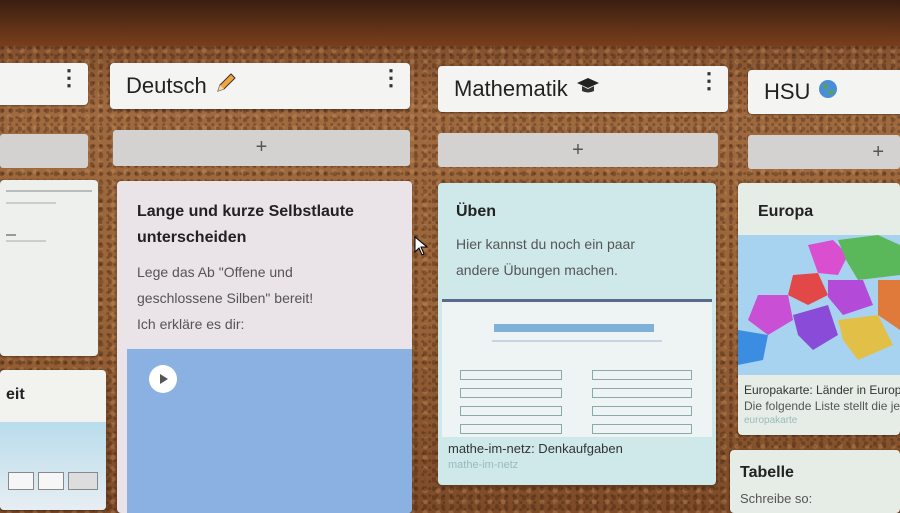 The height and width of the screenshot is (513, 900). Describe the element at coordinates (767, 472) in the screenshot. I see `hsu-card-tabelle-title: Tabelle` at that location.